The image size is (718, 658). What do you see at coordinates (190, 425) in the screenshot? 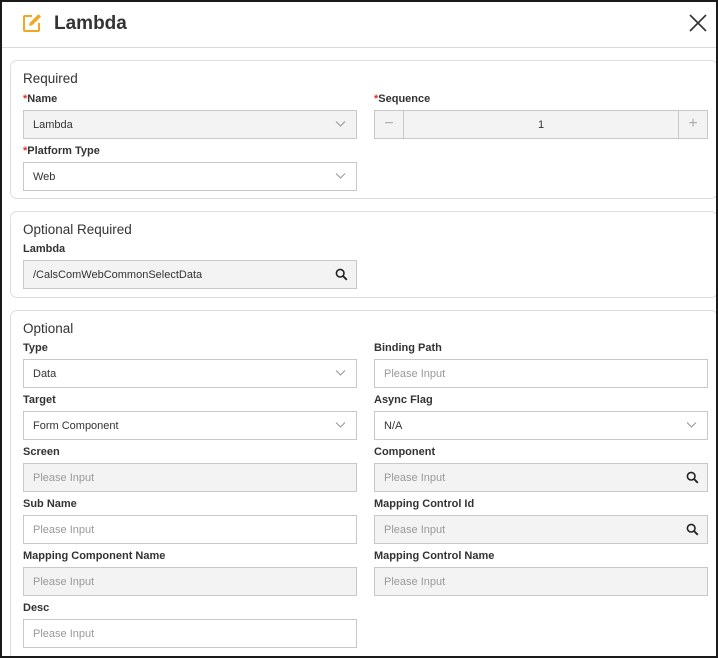
I see `target-select: Form Component` at bounding box center [190, 425].